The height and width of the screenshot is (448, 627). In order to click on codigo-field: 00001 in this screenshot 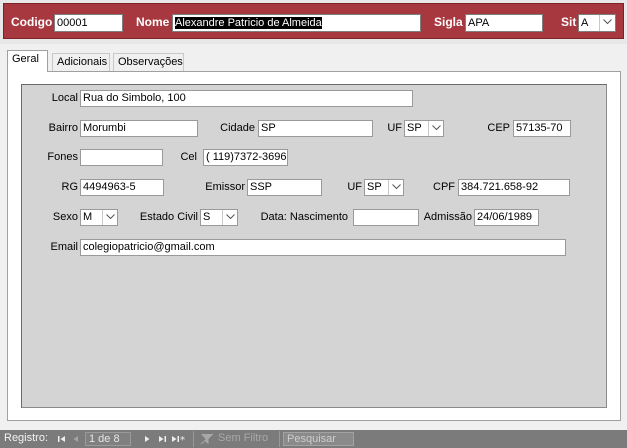, I will do `click(88, 23)`.